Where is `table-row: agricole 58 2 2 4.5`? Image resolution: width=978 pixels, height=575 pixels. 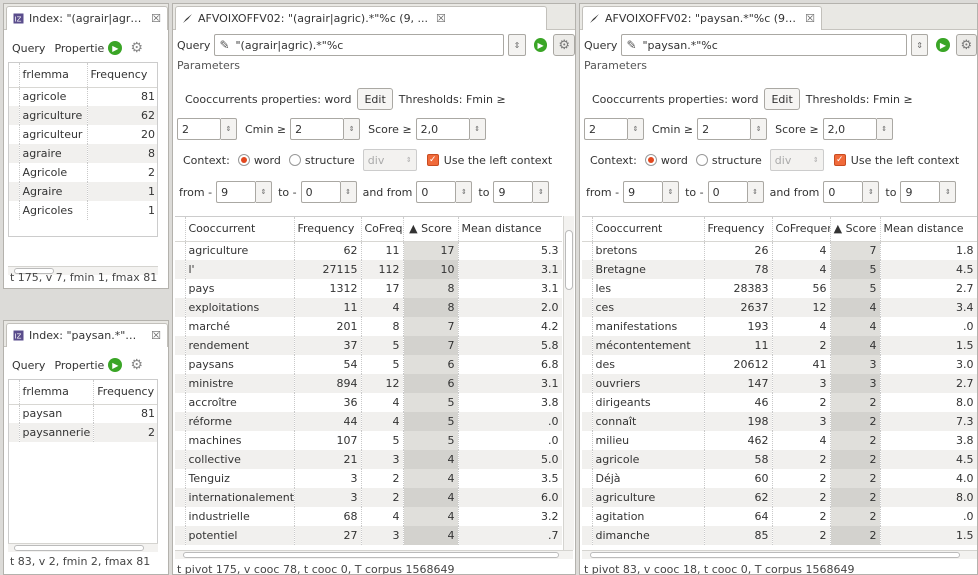
table-row: agricole 58 2 2 4.5 is located at coordinates (779, 459).